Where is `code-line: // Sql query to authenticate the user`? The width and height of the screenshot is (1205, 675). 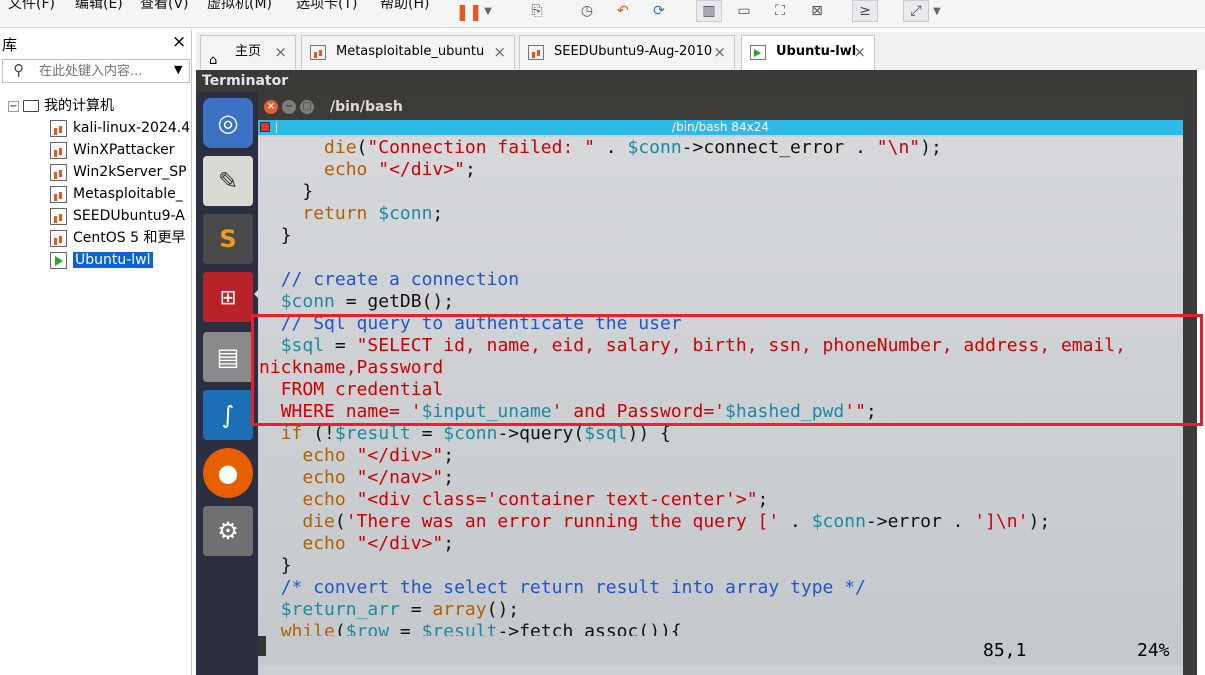
code-line: // Sql query to authenticate the user is located at coordinates (720, 324).